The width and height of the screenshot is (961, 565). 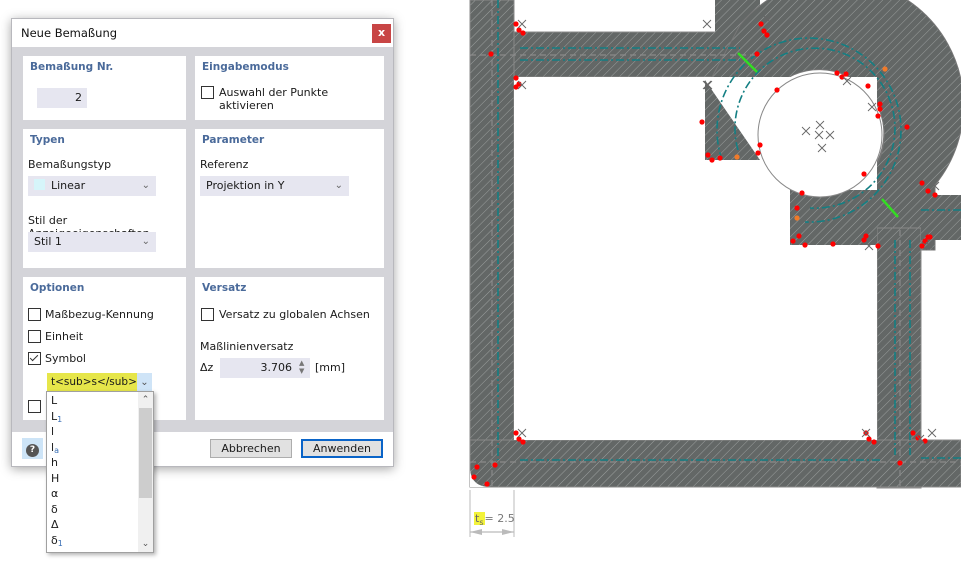 I want to click on dropdown-scrollbar: ⌃ ⌄, so click(x=145, y=472).